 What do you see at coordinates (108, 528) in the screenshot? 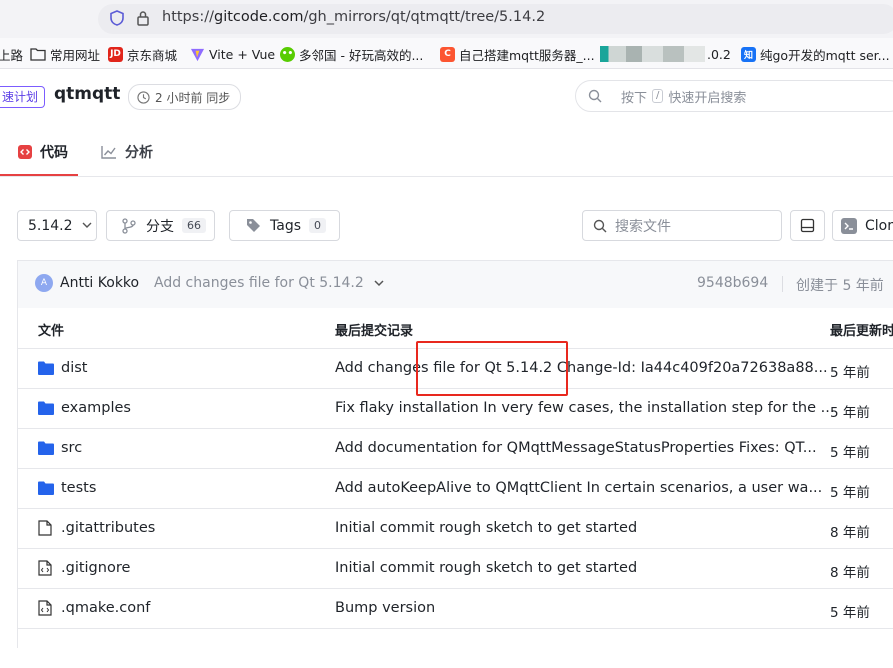
I see `file-name: .gitattributes` at bounding box center [108, 528].